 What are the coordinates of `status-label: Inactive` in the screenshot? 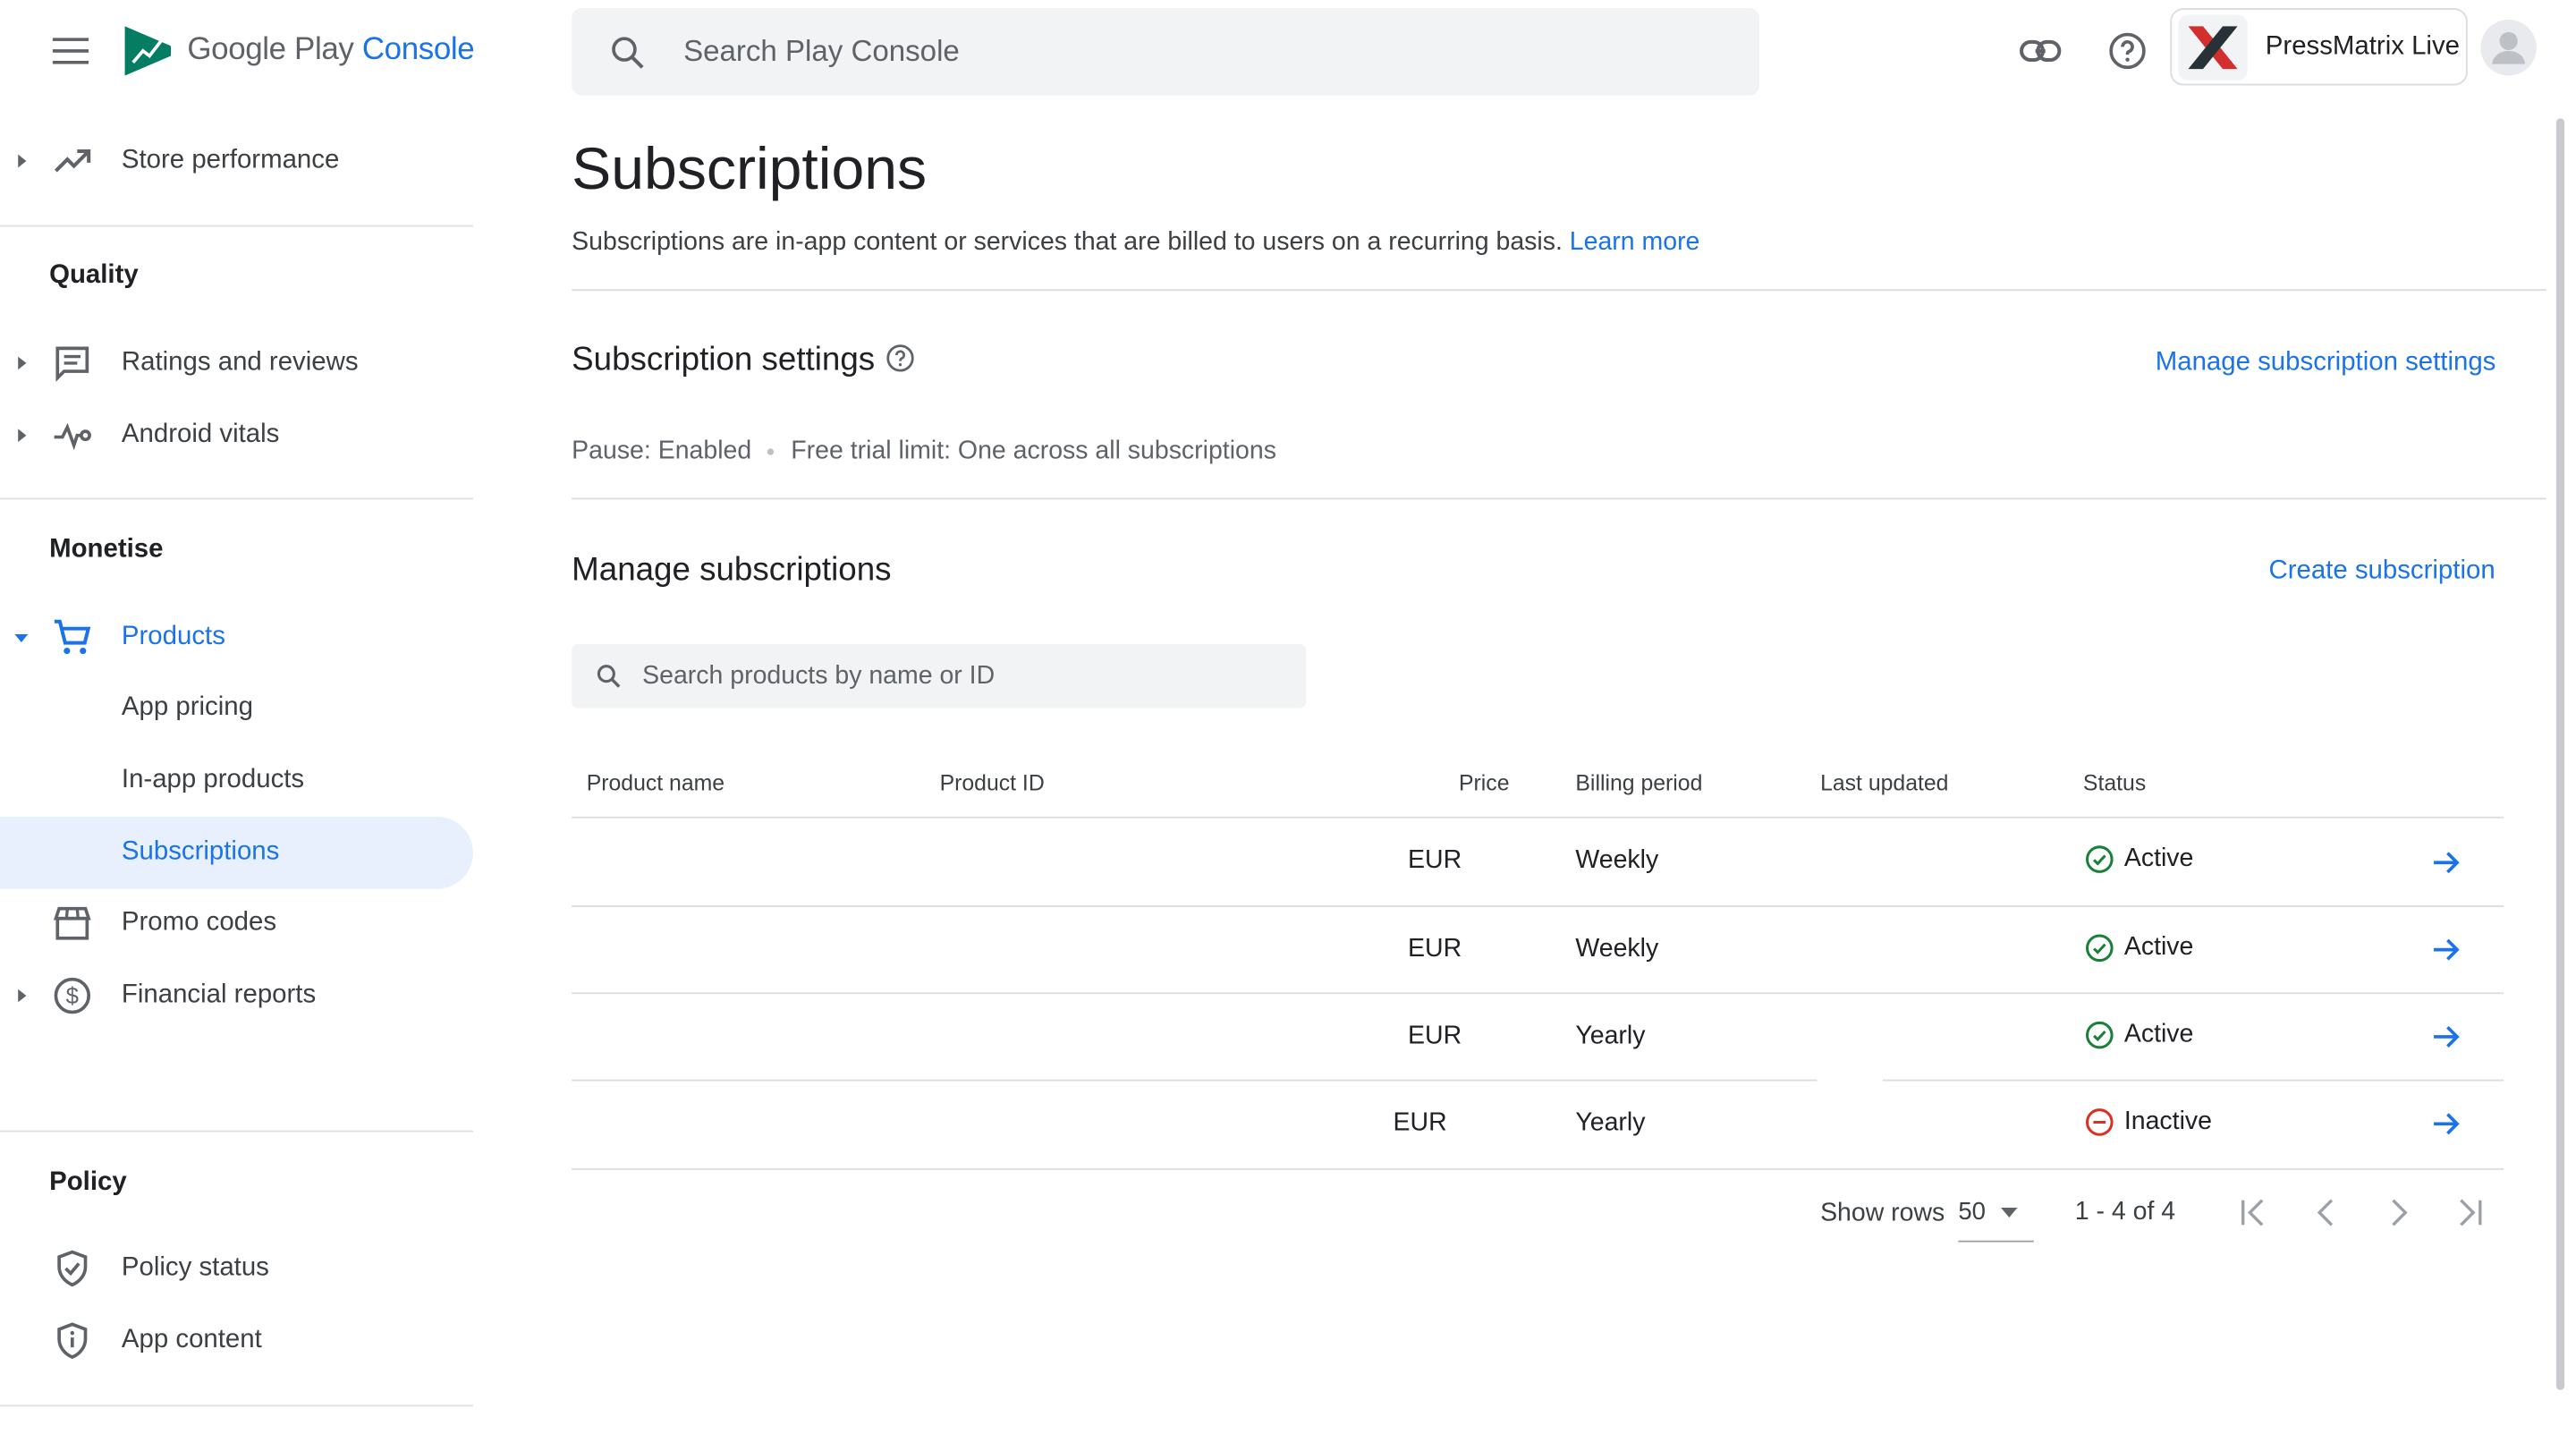 It's located at (2167, 1121).